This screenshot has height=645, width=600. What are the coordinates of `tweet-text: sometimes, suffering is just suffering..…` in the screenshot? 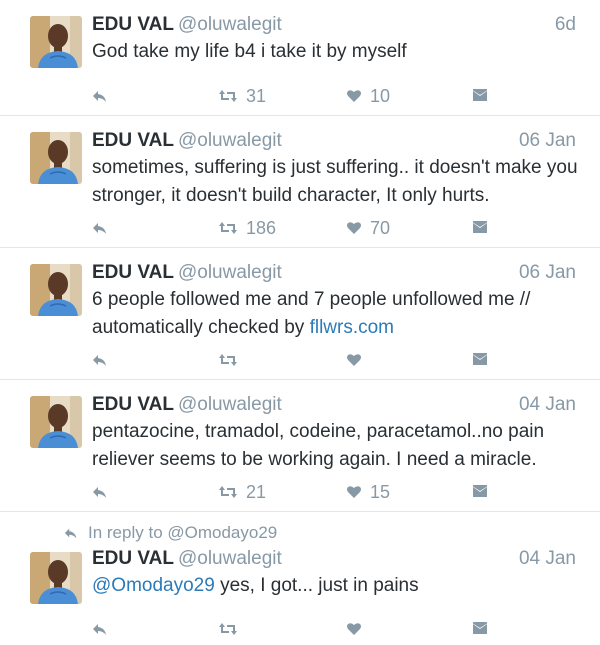 It's located at (335, 181).